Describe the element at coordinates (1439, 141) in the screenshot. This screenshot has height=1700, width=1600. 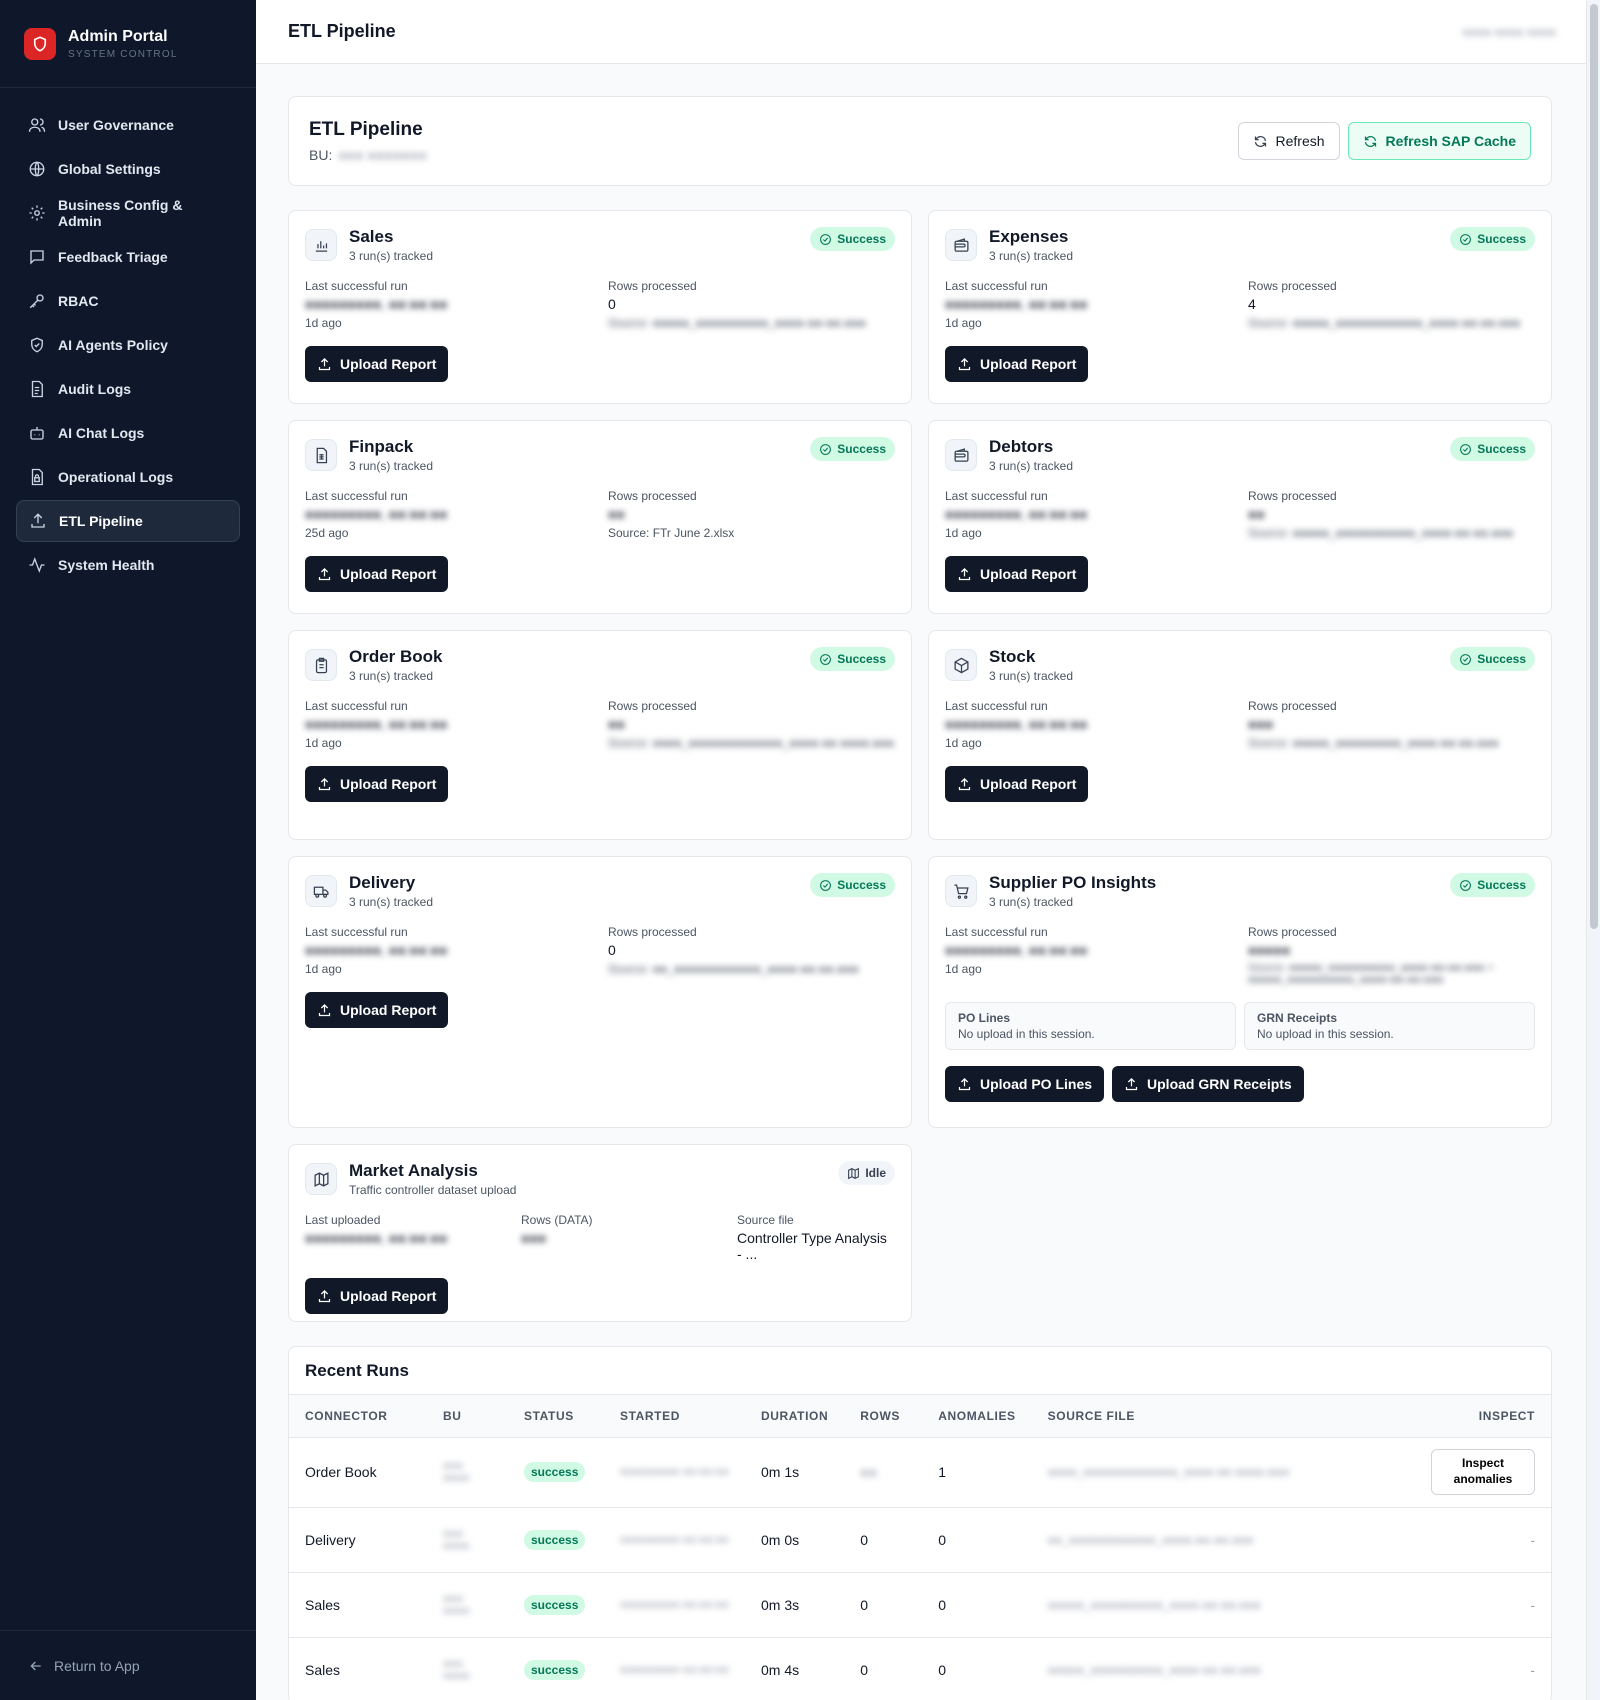
I see `refresh-sap-cache-button: Refresh SAP Cache` at that location.